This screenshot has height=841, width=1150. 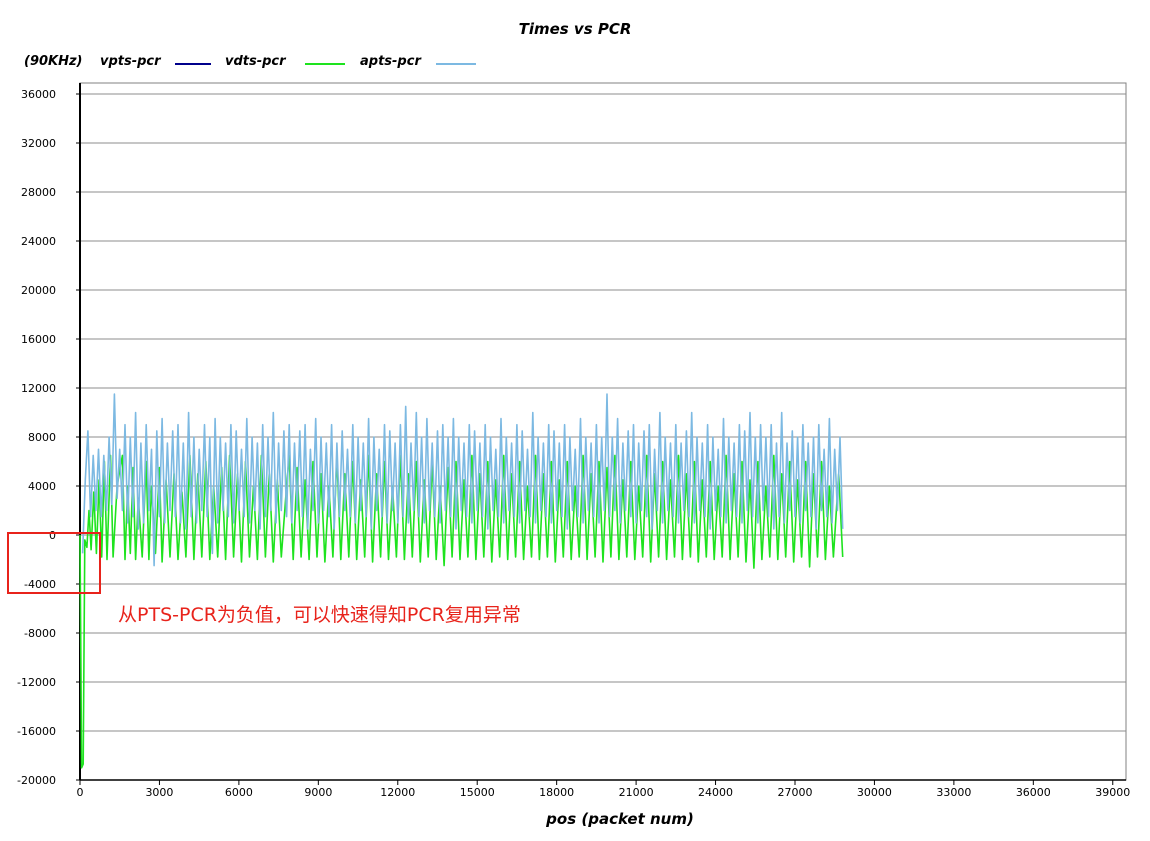 What do you see at coordinates (38, 241) in the screenshot?
I see `y-tick-label: 24000` at bounding box center [38, 241].